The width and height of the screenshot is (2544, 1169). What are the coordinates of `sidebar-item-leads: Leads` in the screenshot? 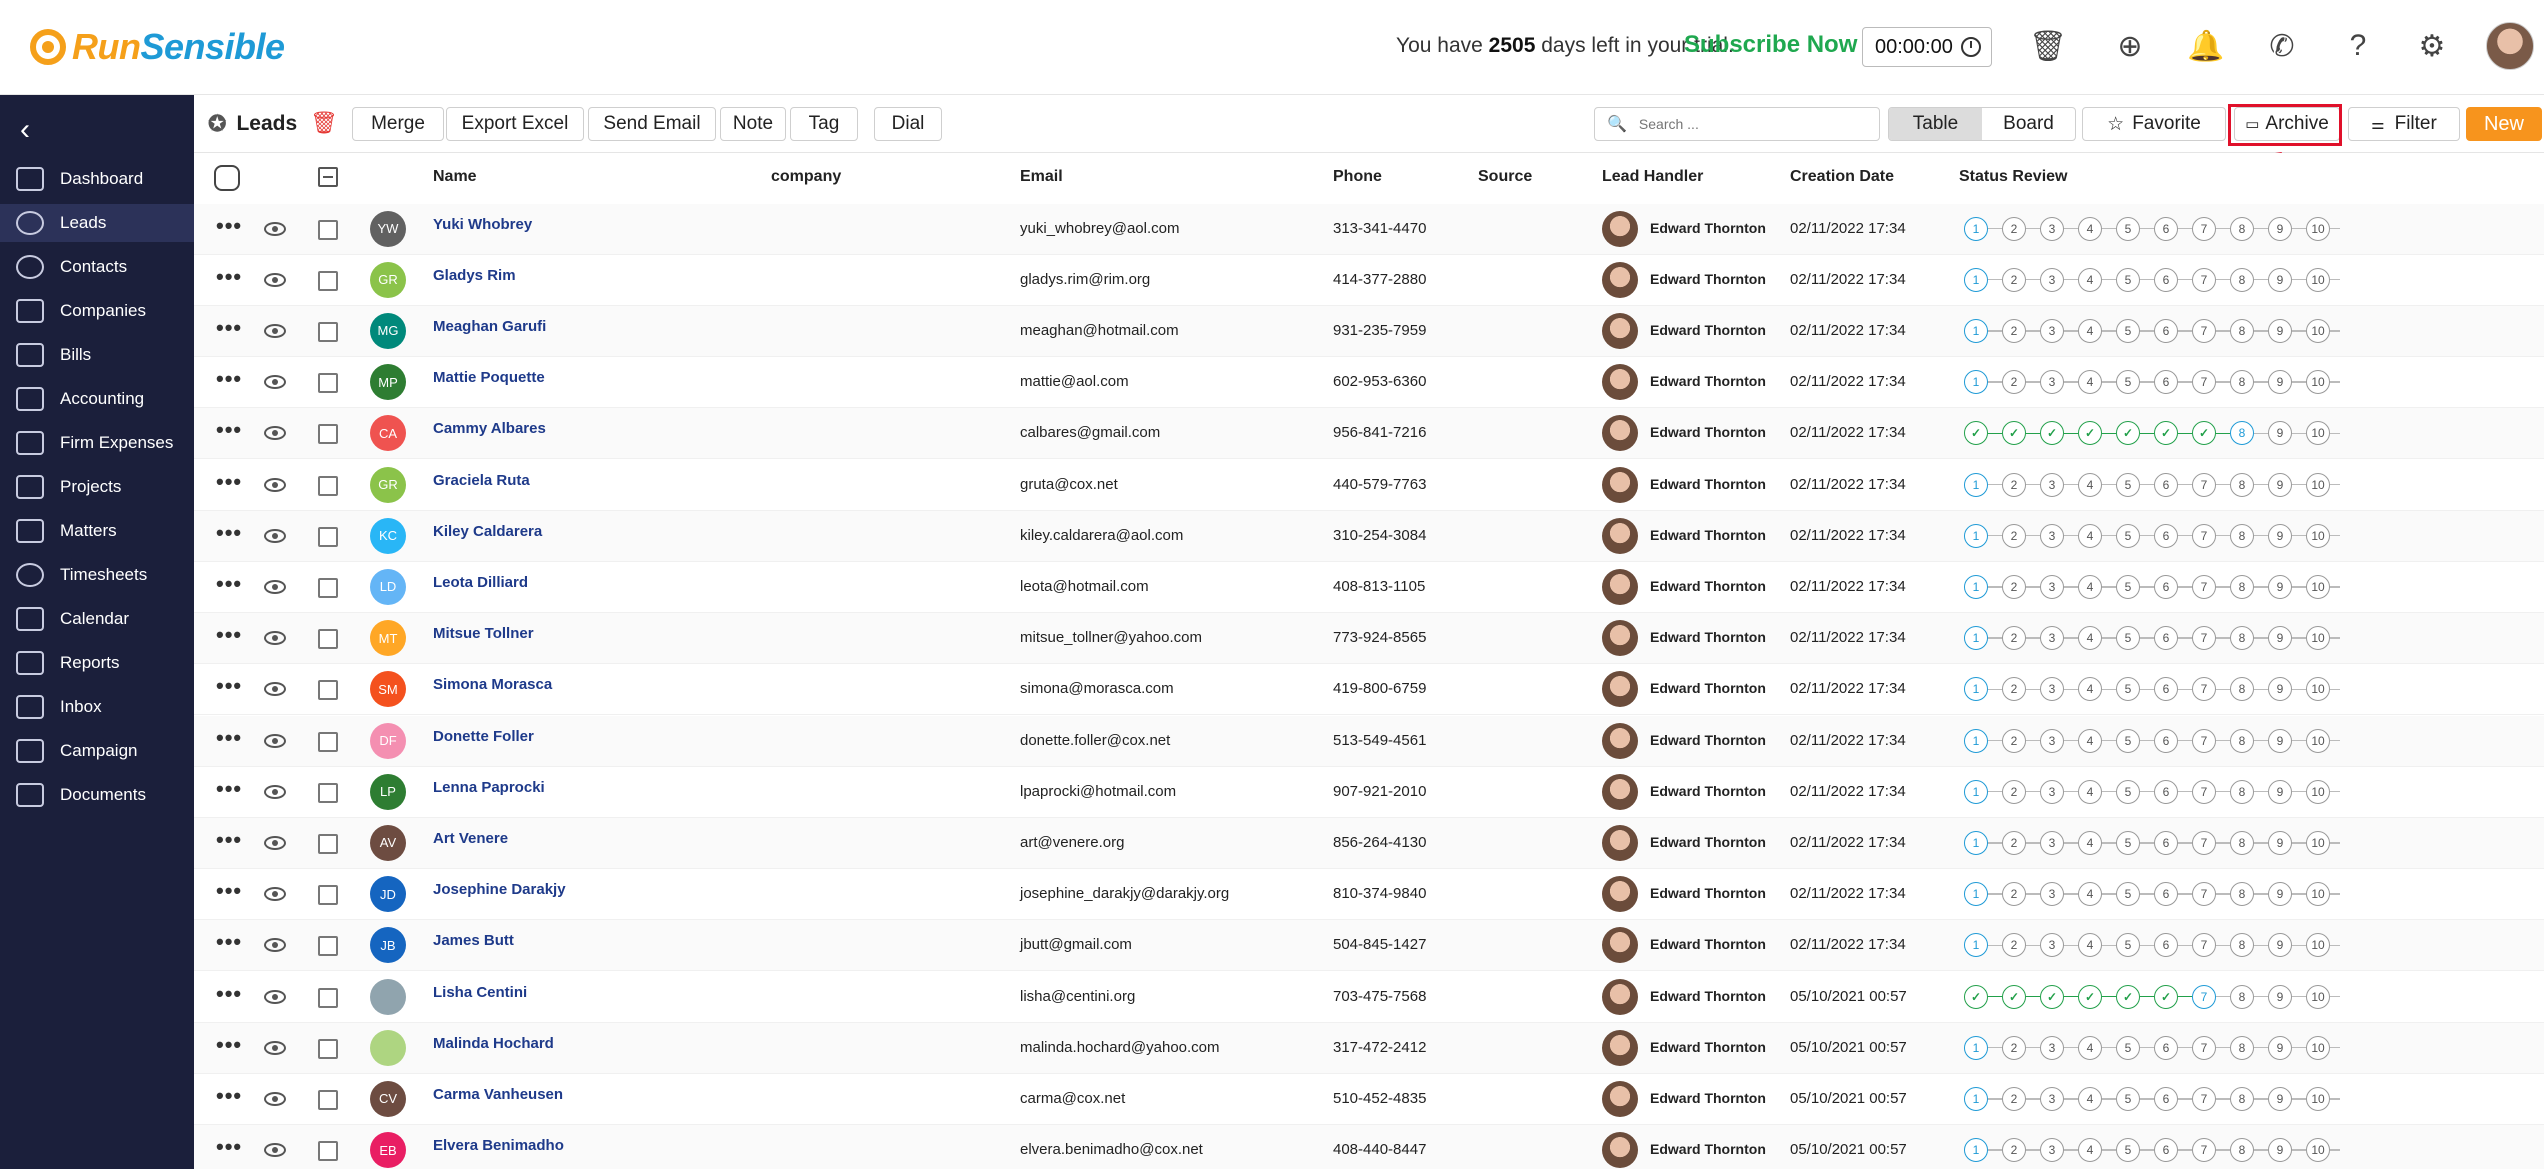 It's located at (97, 223).